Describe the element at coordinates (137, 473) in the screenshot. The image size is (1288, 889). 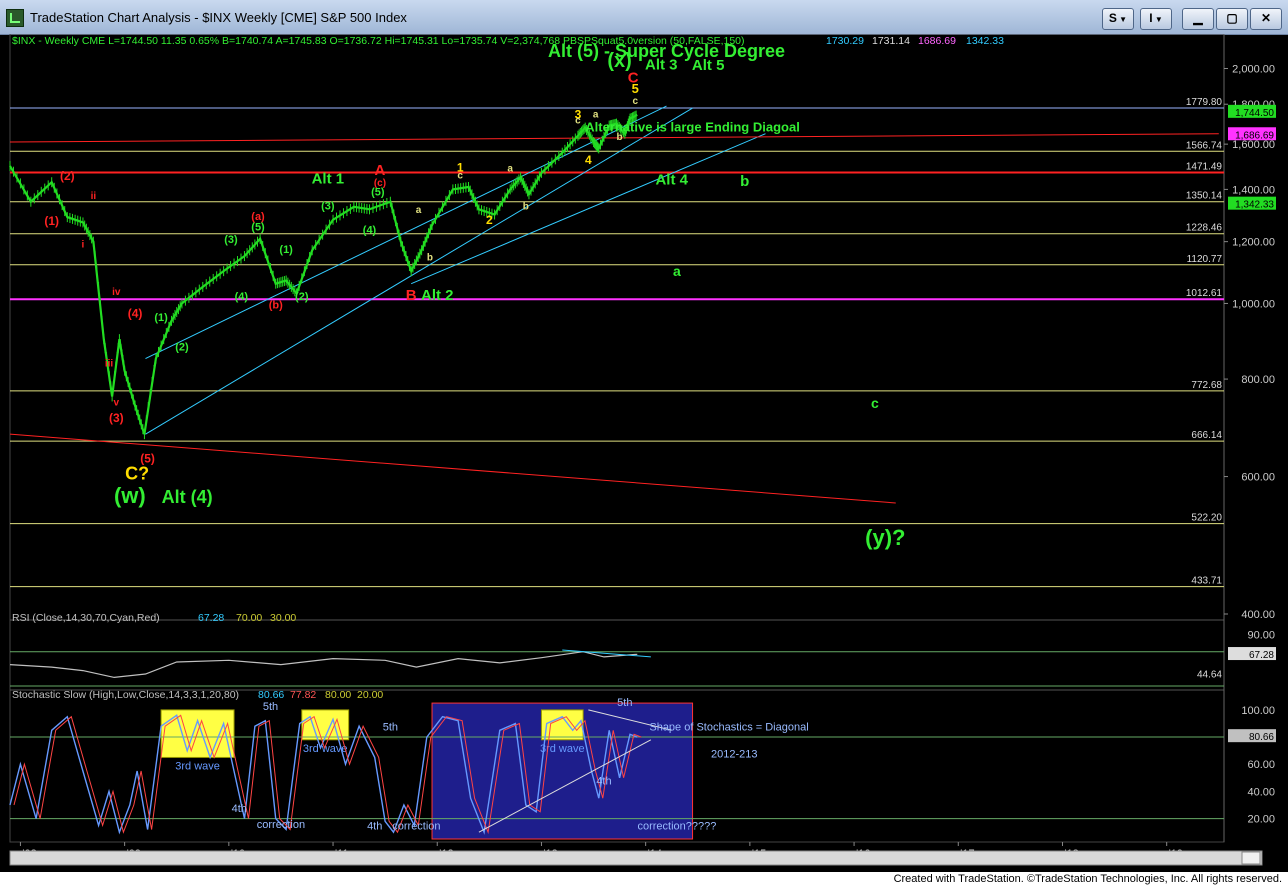
I see `wave-label: C?` at that location.